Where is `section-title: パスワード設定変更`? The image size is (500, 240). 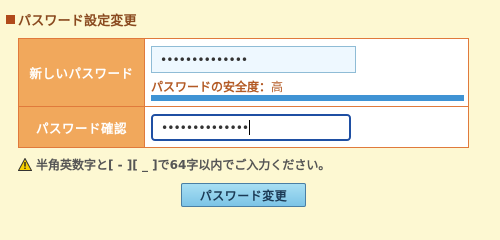
section-title: パスワード設定変更 is located at coordinates (71, 19).